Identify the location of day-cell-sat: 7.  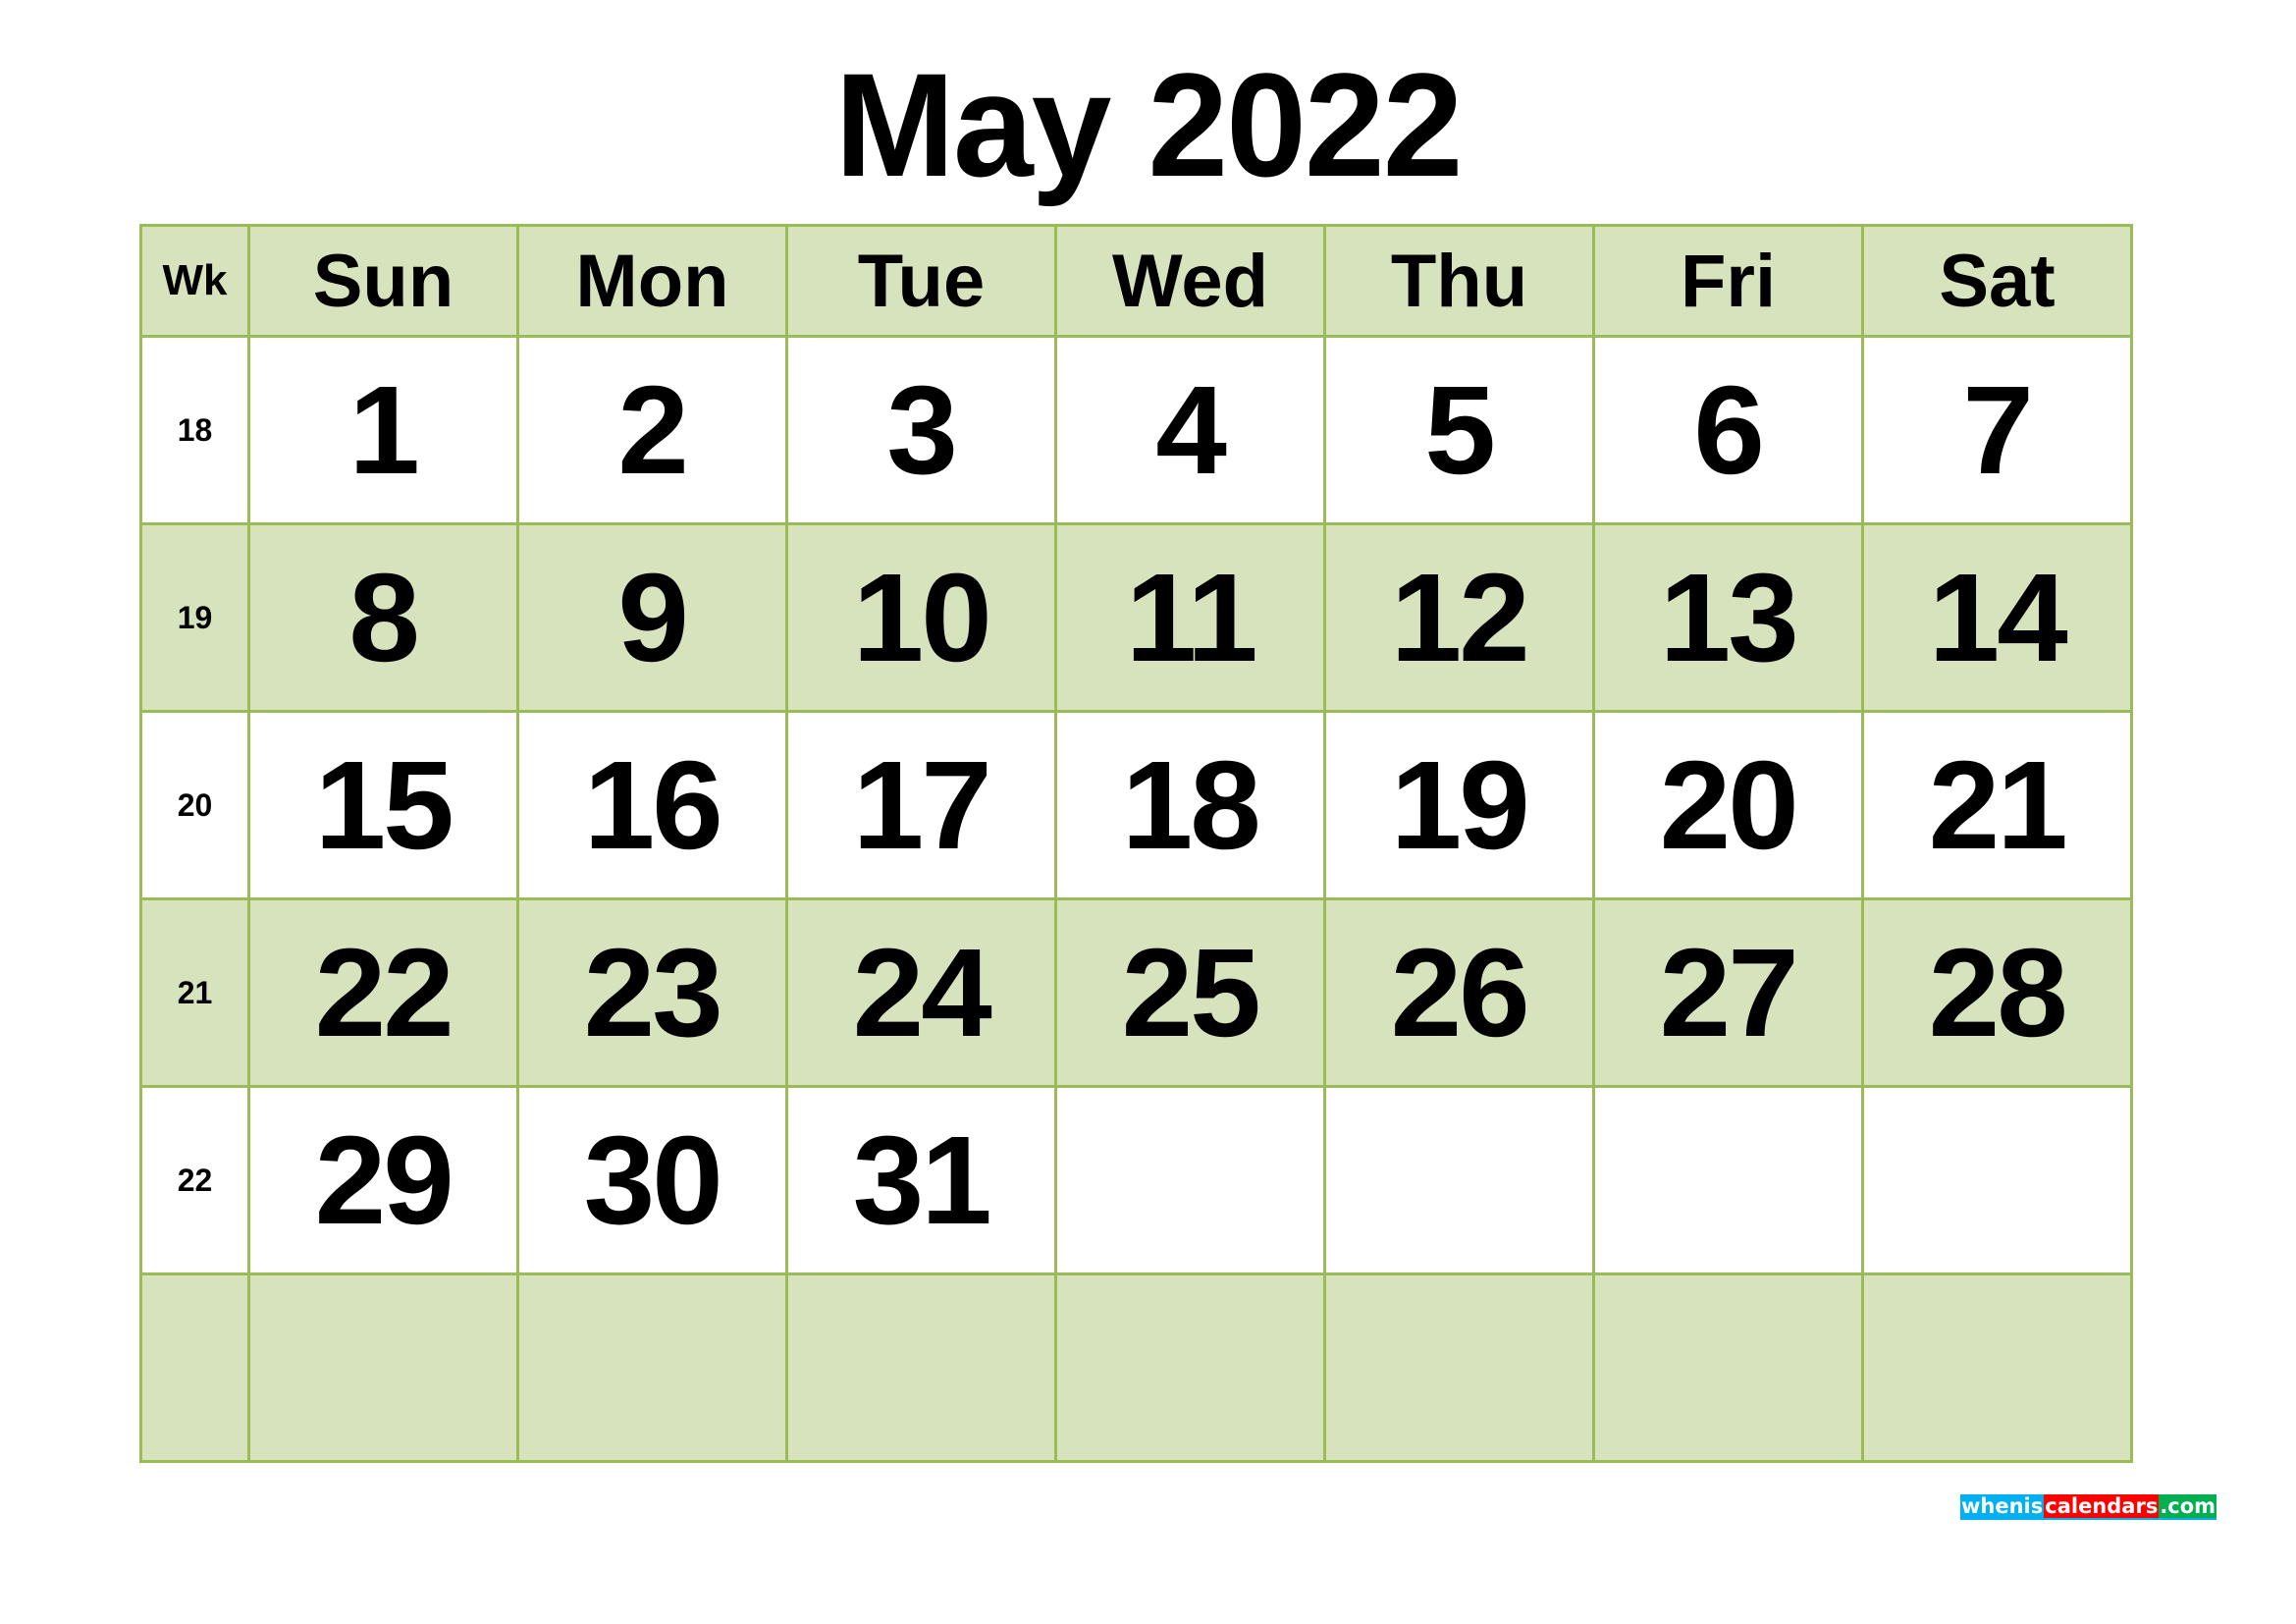
(1997, 430).